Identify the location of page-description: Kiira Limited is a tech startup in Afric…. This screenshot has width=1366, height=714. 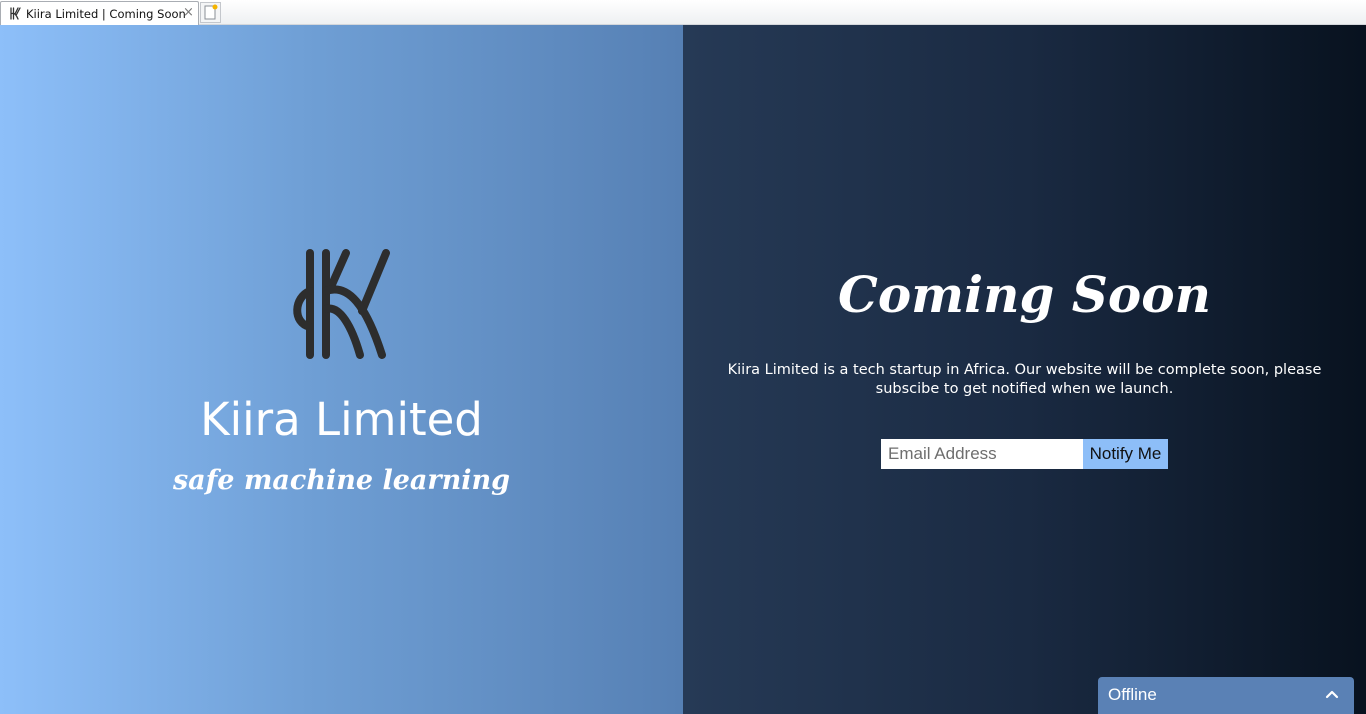
(1024, 379).